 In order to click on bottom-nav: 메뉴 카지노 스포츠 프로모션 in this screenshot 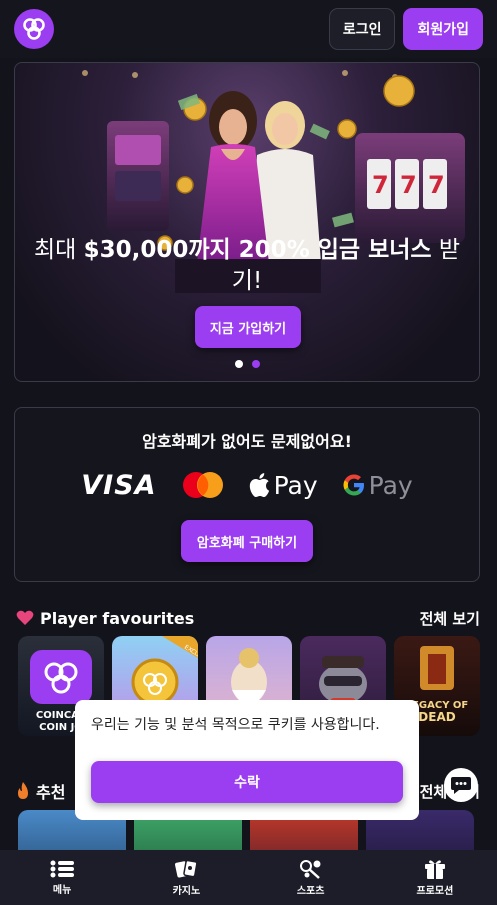, I will do `click(248, 877)`.